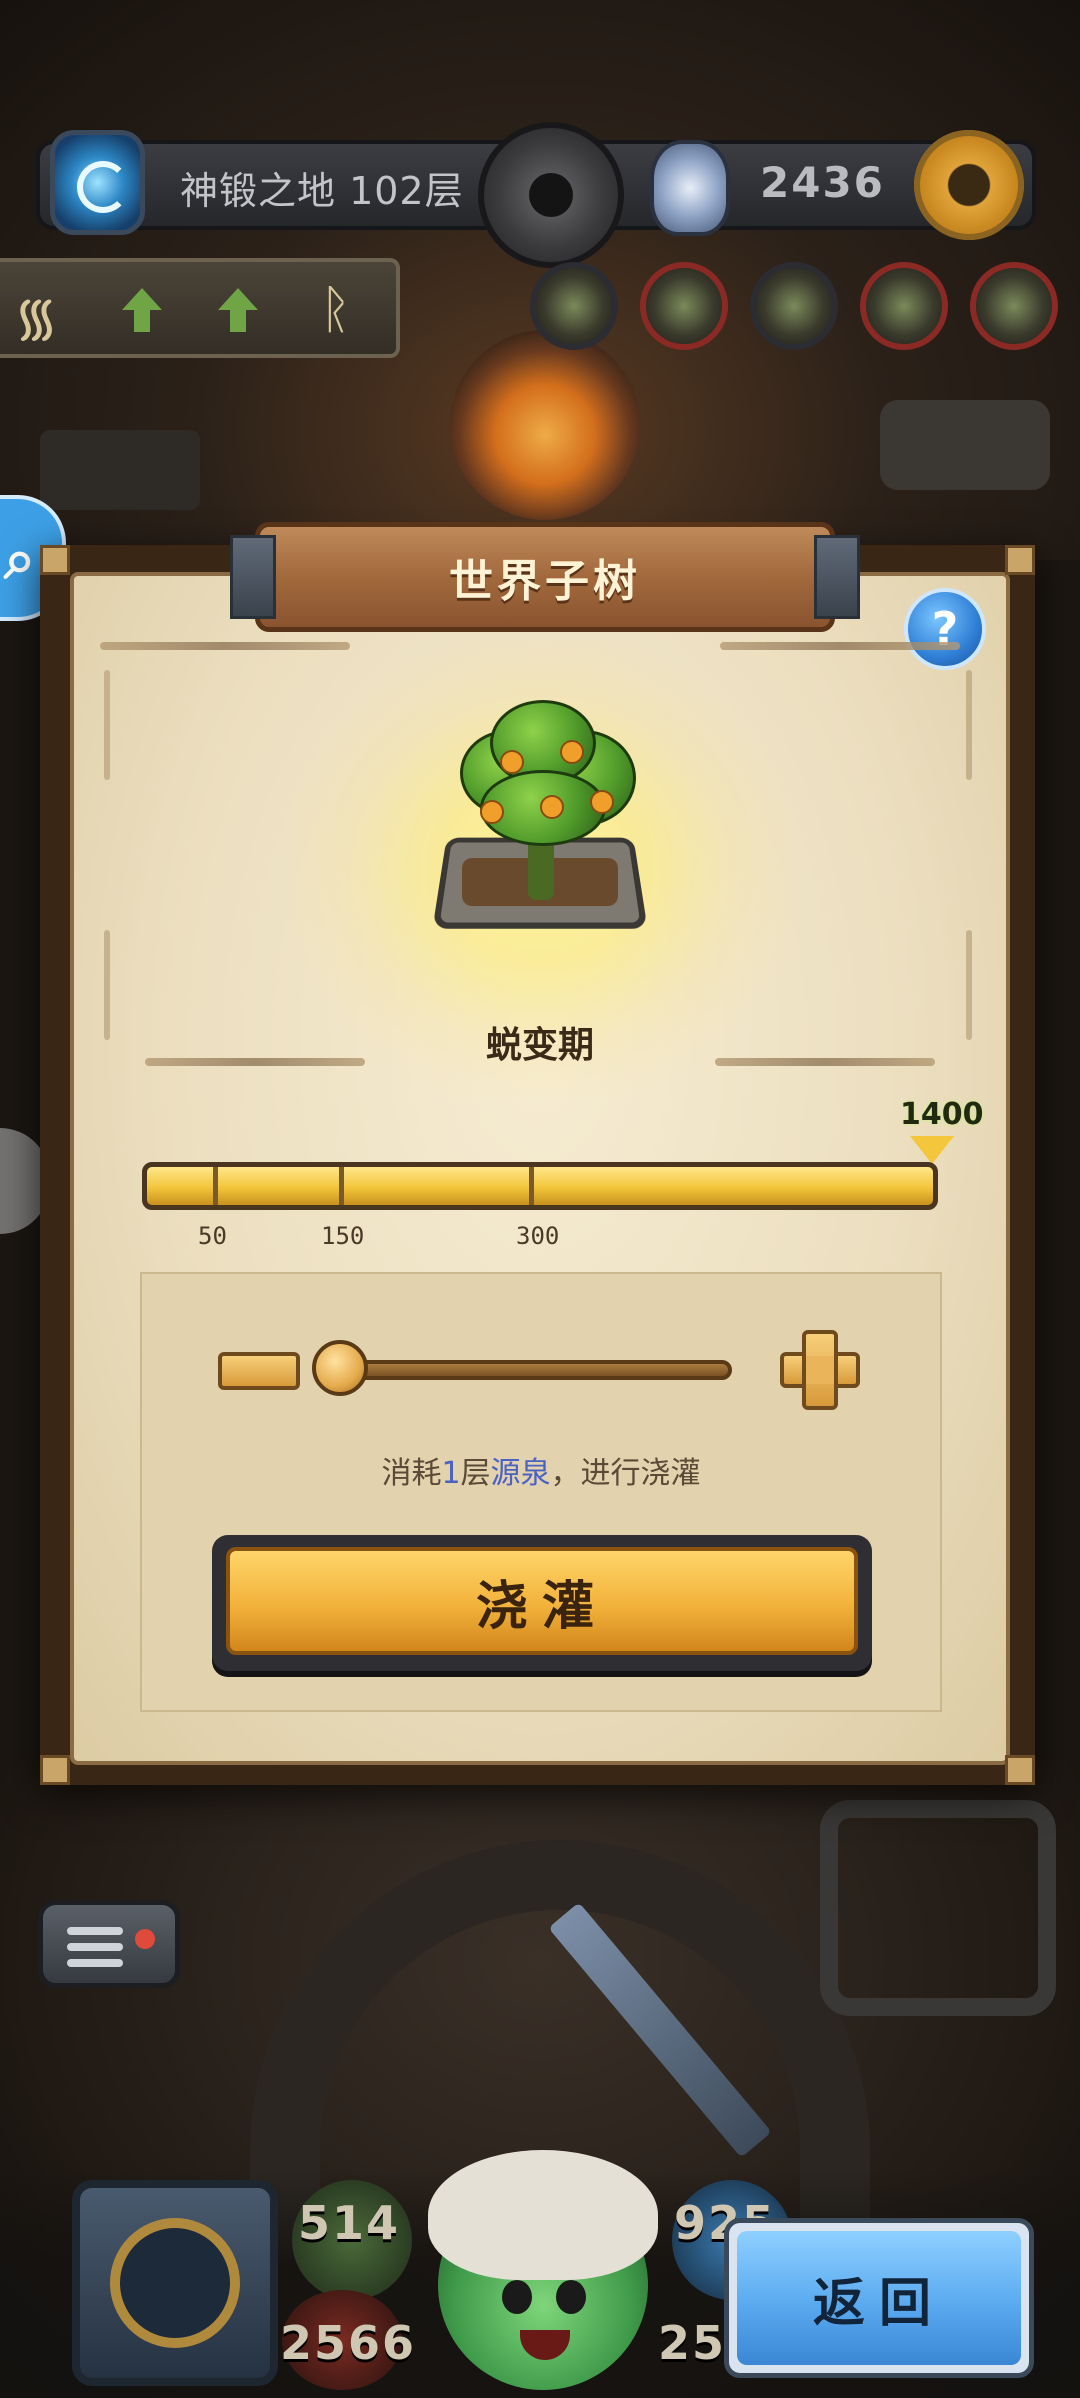 The width and height of the screenshot is (1080, 2398). What do you see at coordinates (942, 1114) in the screenshot?
I see `progress-max-label: 1400` at bounding box center [942, 1114].